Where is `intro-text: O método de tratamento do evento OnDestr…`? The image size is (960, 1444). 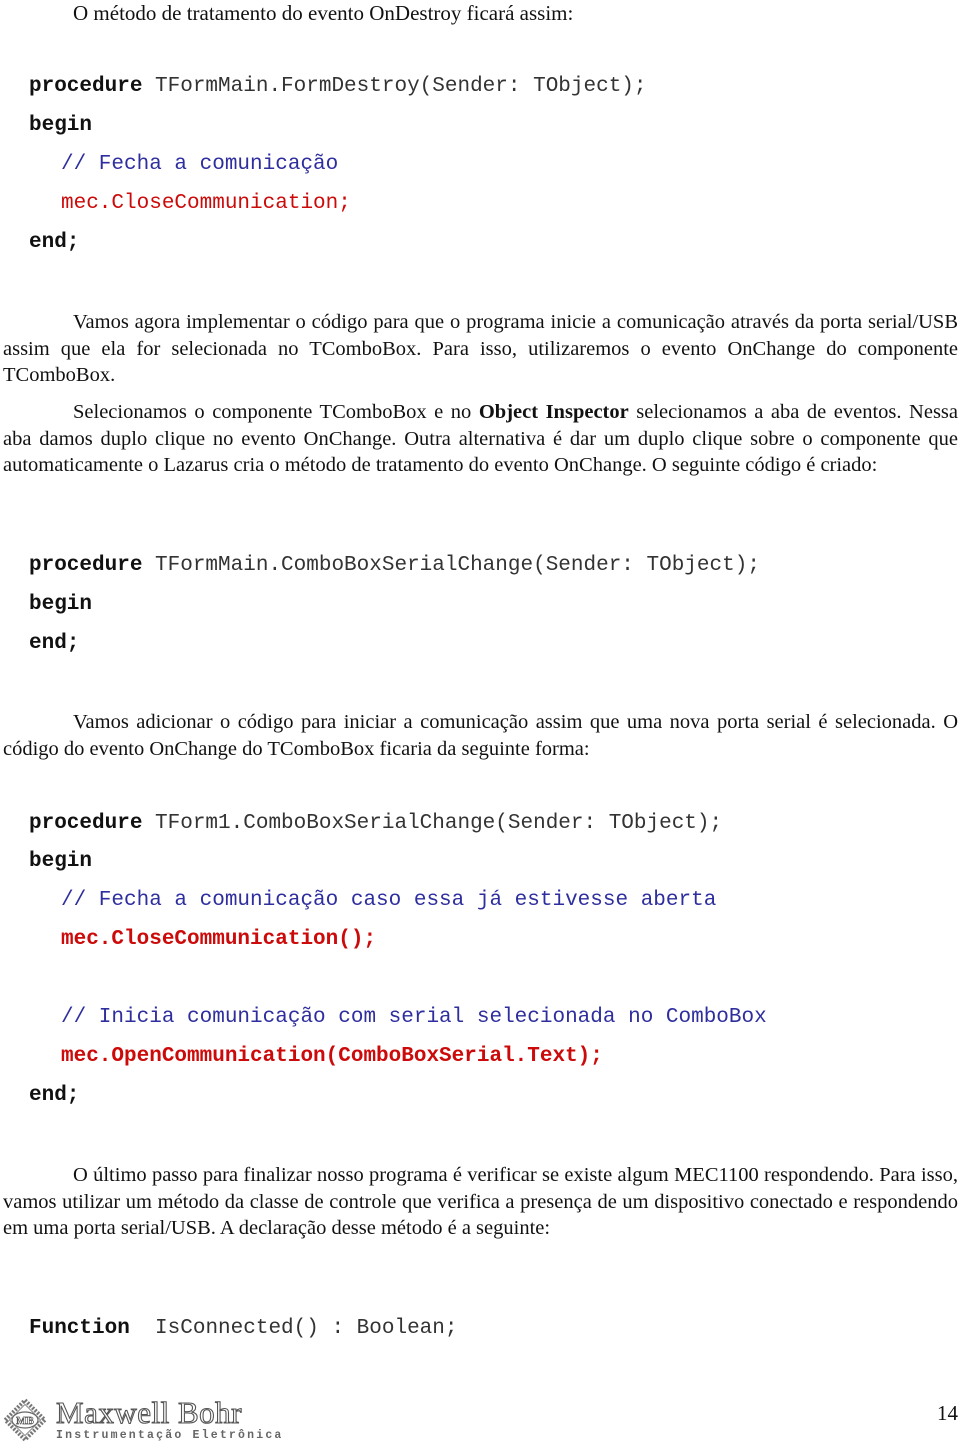 intro-text: O método de tratamento do evento OnDestr… is located at coordinates (323, 13).